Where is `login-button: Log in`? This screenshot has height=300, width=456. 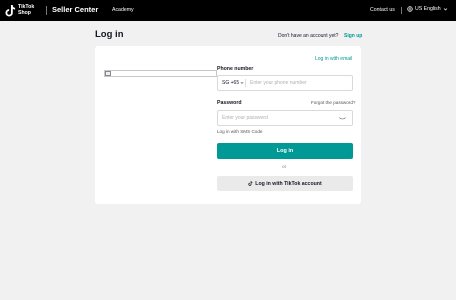 login-button: Log in is located at coordinates (285, 151).